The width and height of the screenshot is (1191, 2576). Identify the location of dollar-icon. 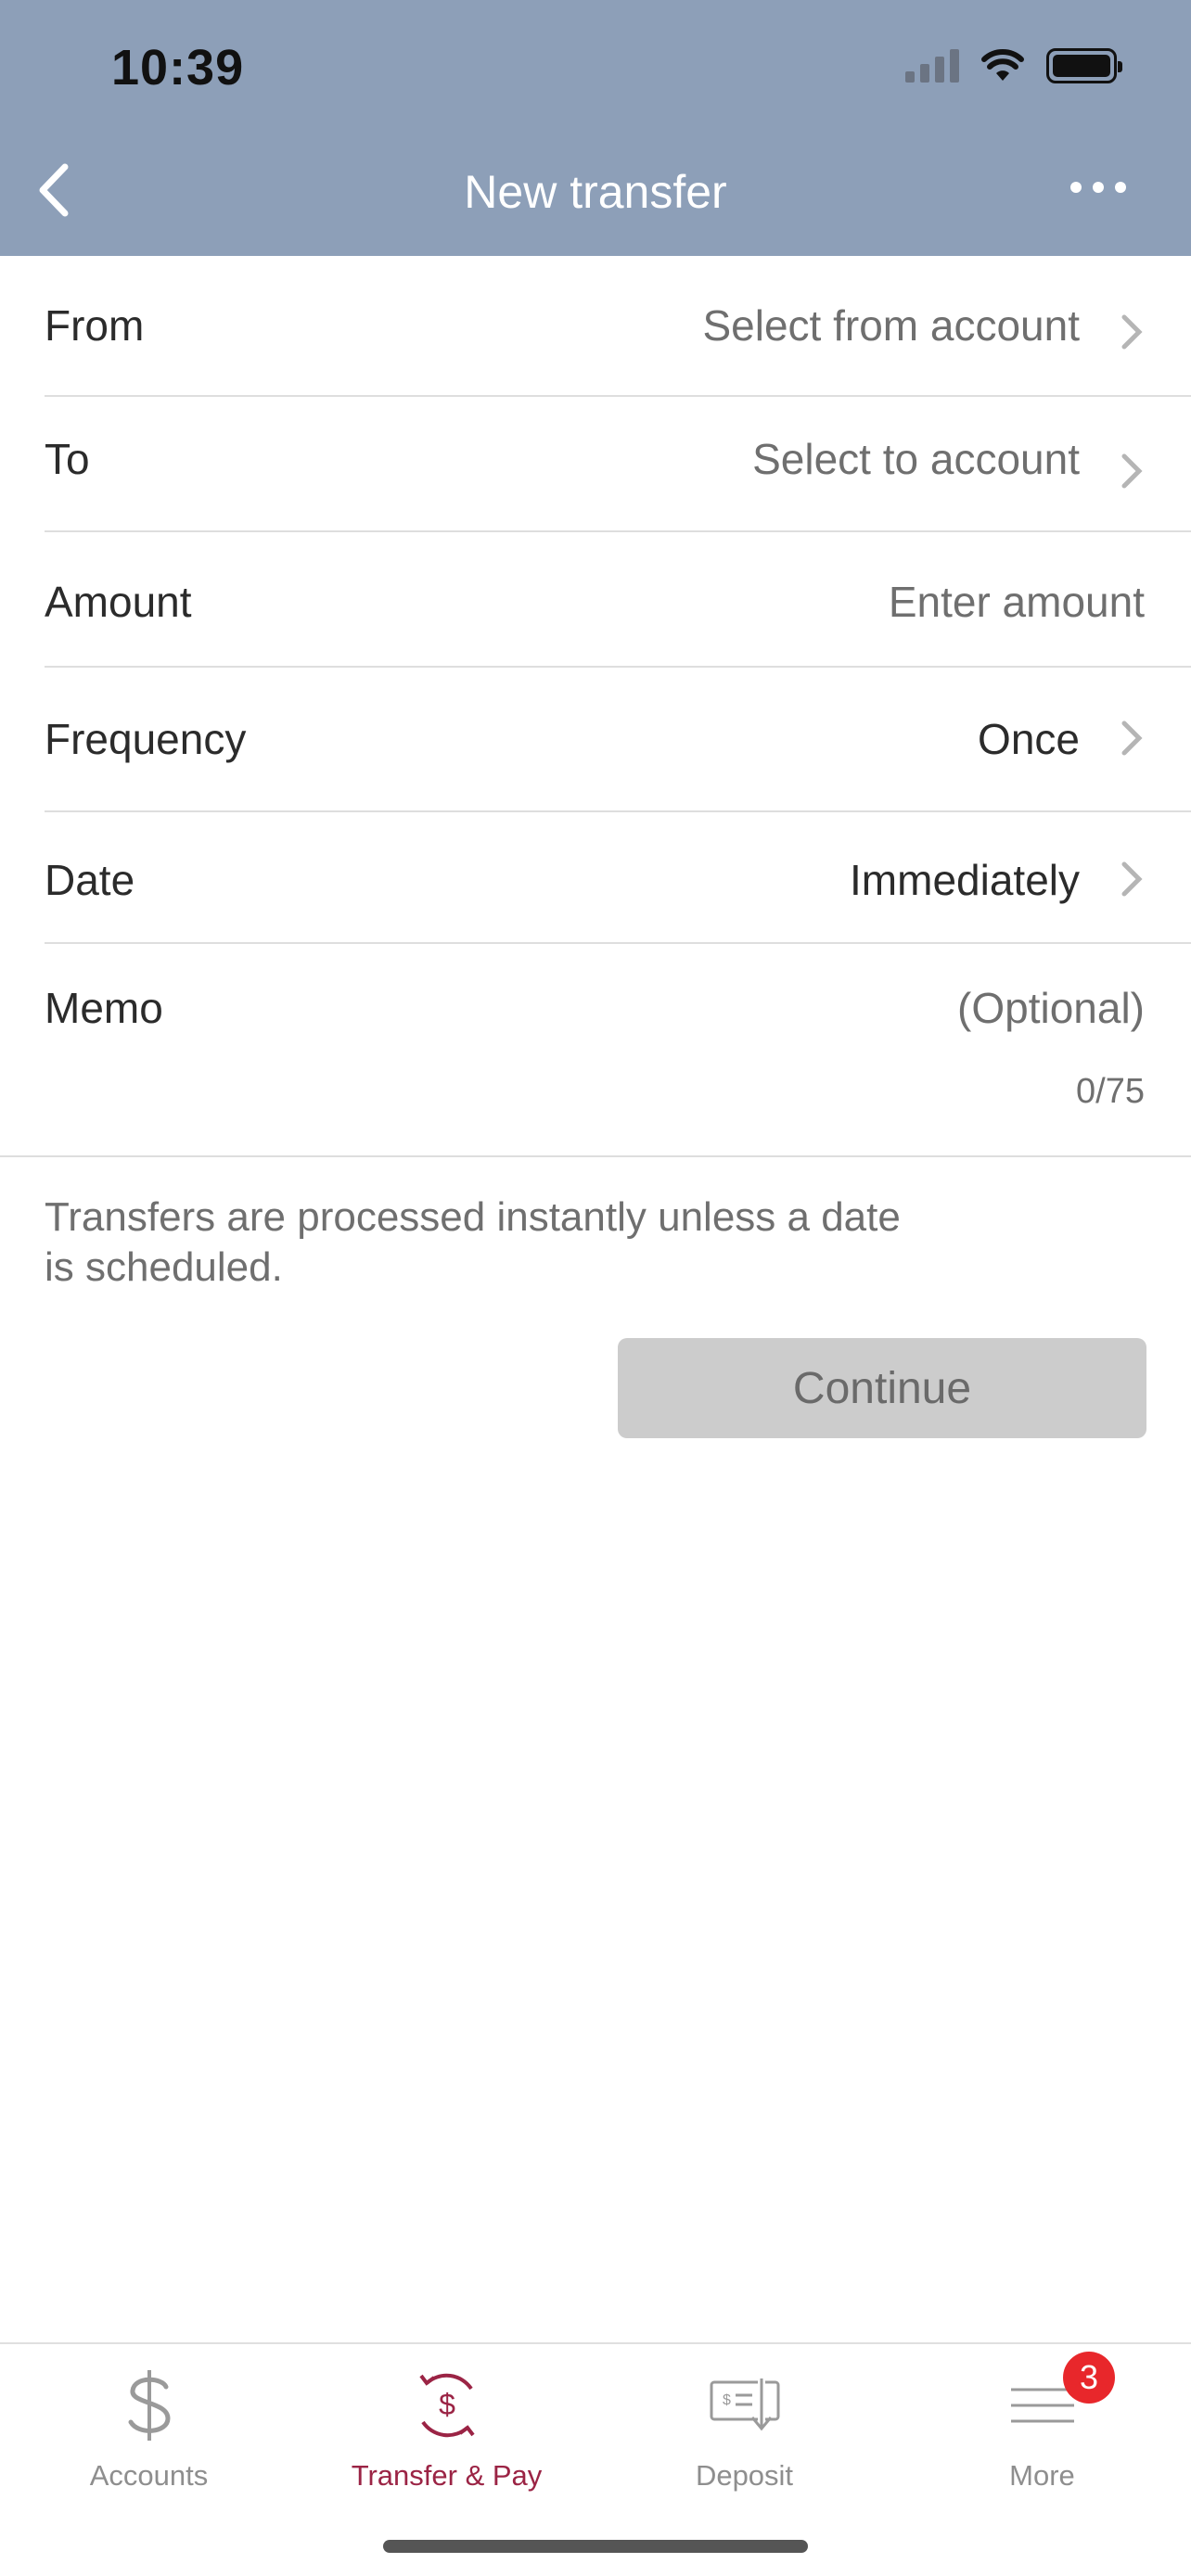
(149, 2406).